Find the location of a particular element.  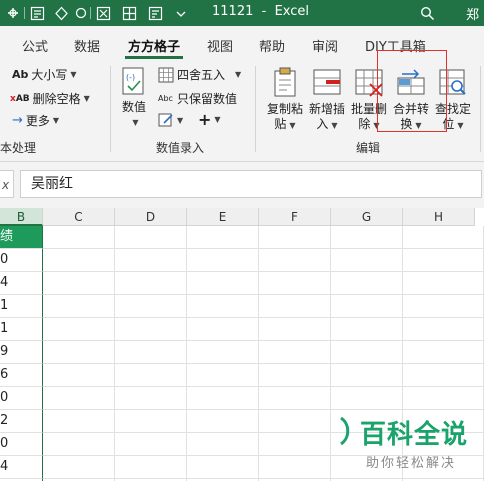

column-header-b: B is located at coordinates (21, 217).